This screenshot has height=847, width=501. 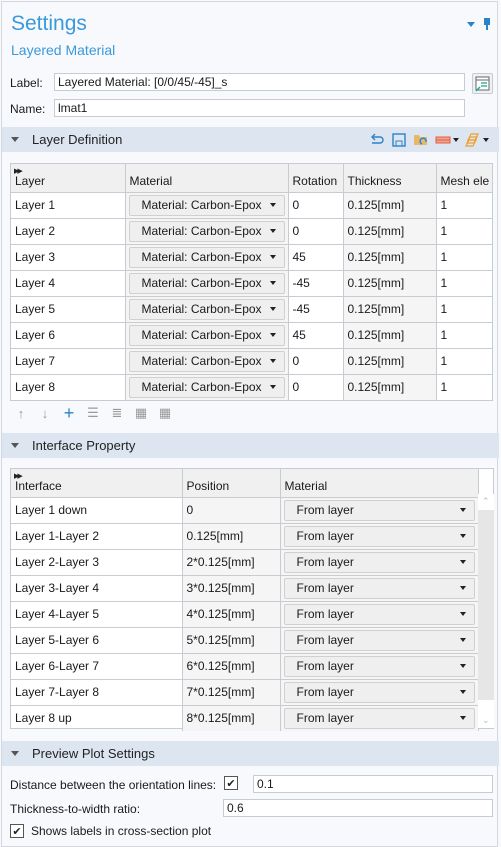 What do you see at coordinates (421, 140) in the screenshot?
I see `load-from-file-icon` at bounding box center [421, 140].